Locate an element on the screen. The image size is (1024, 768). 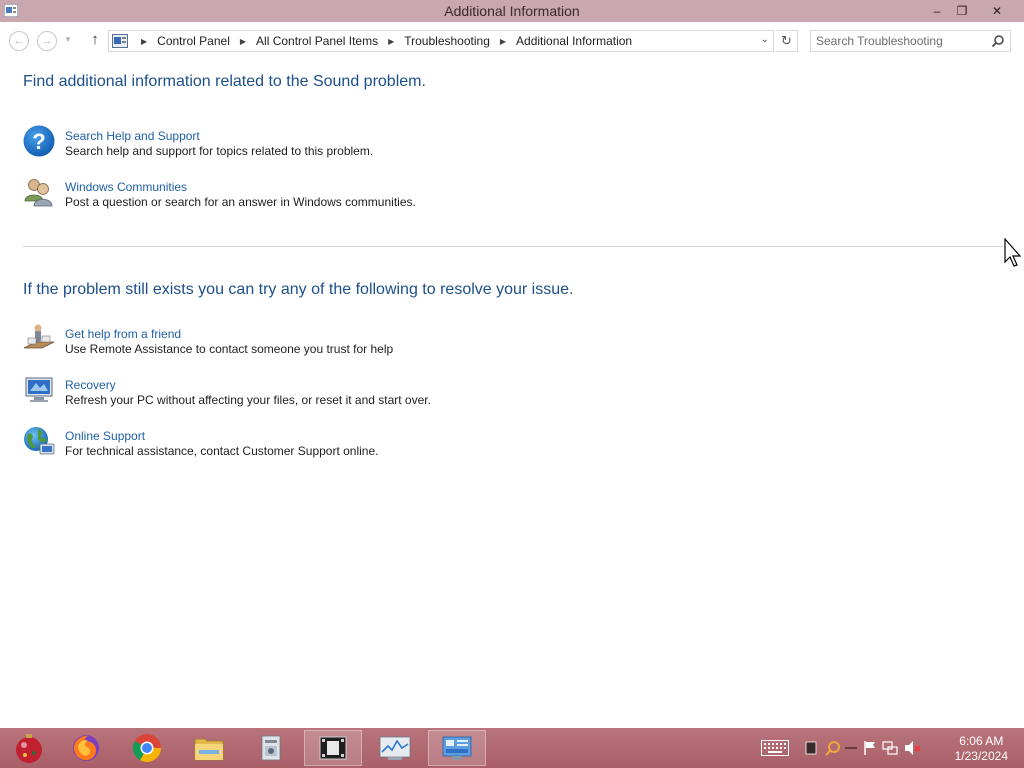
clock: 6:06 AM 1/23/2024 is located at coordinates (981, 749).